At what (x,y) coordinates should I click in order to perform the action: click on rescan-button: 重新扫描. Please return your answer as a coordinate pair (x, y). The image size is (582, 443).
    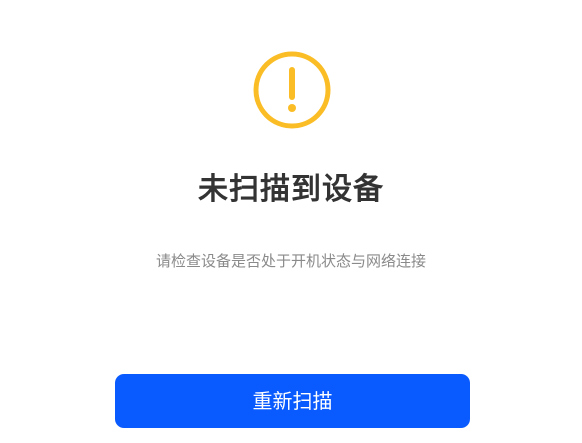
    Looking at the image, I should click on (292, 401).